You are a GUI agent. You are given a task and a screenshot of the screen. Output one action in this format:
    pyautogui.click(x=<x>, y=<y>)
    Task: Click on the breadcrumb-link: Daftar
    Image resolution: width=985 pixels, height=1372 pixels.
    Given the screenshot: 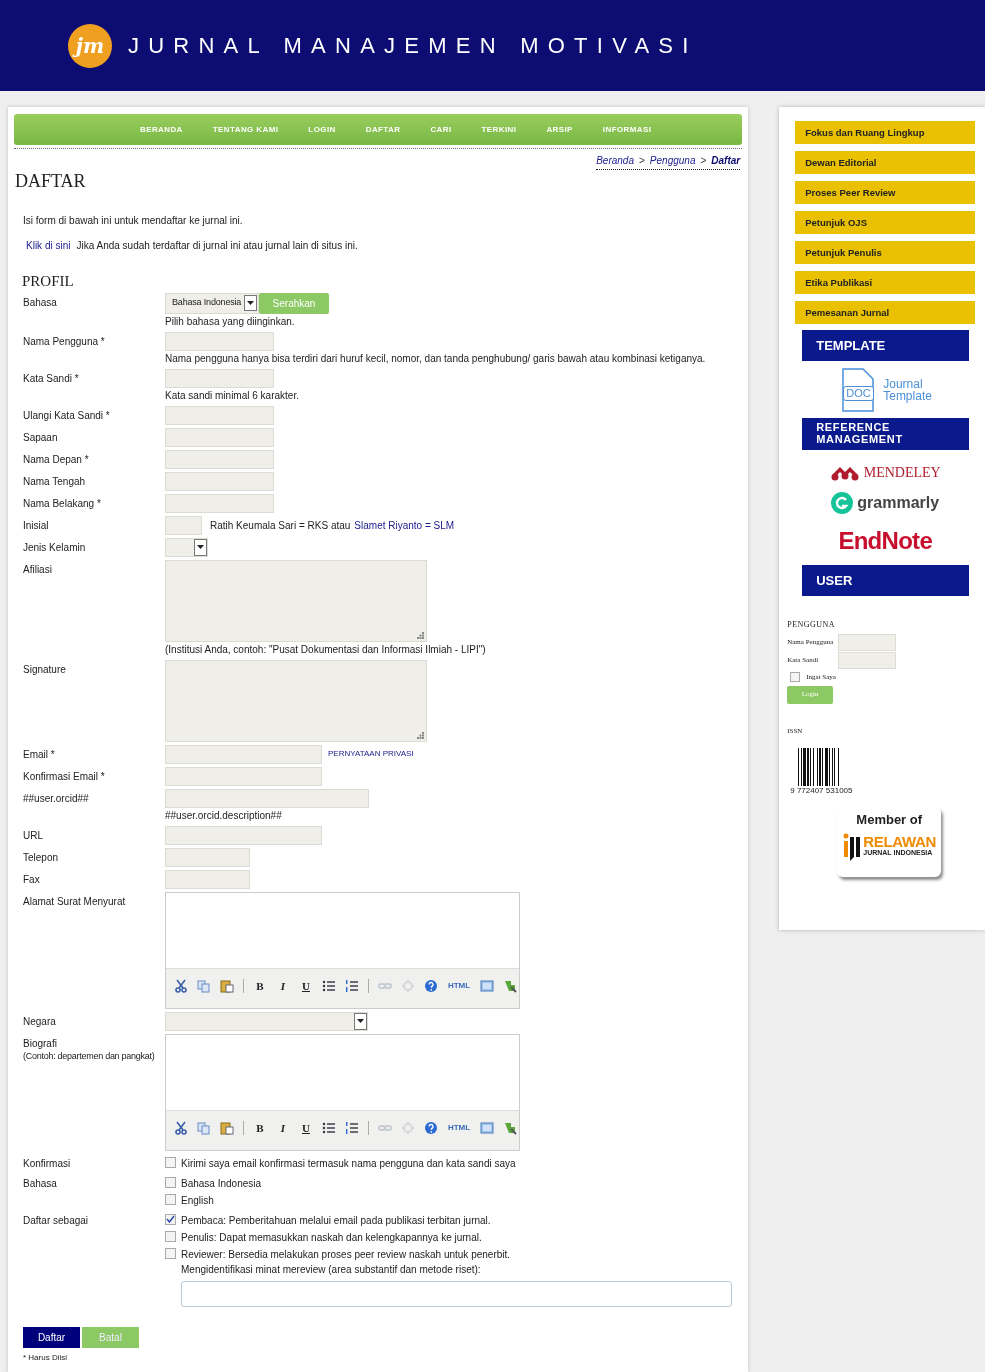 What is the action you would take?
    pyautogui.click(x=726, y=160)
    